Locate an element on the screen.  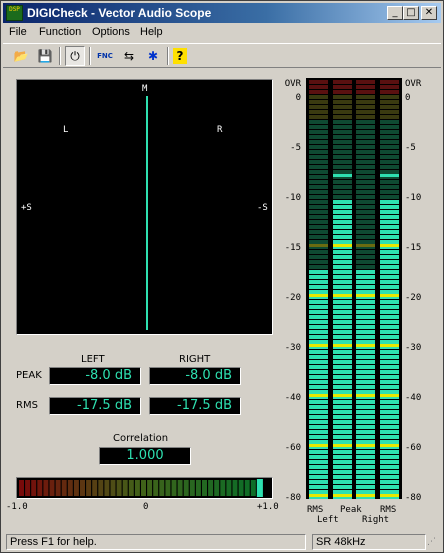
function-button: FNC is located at coordinates (105, 56).